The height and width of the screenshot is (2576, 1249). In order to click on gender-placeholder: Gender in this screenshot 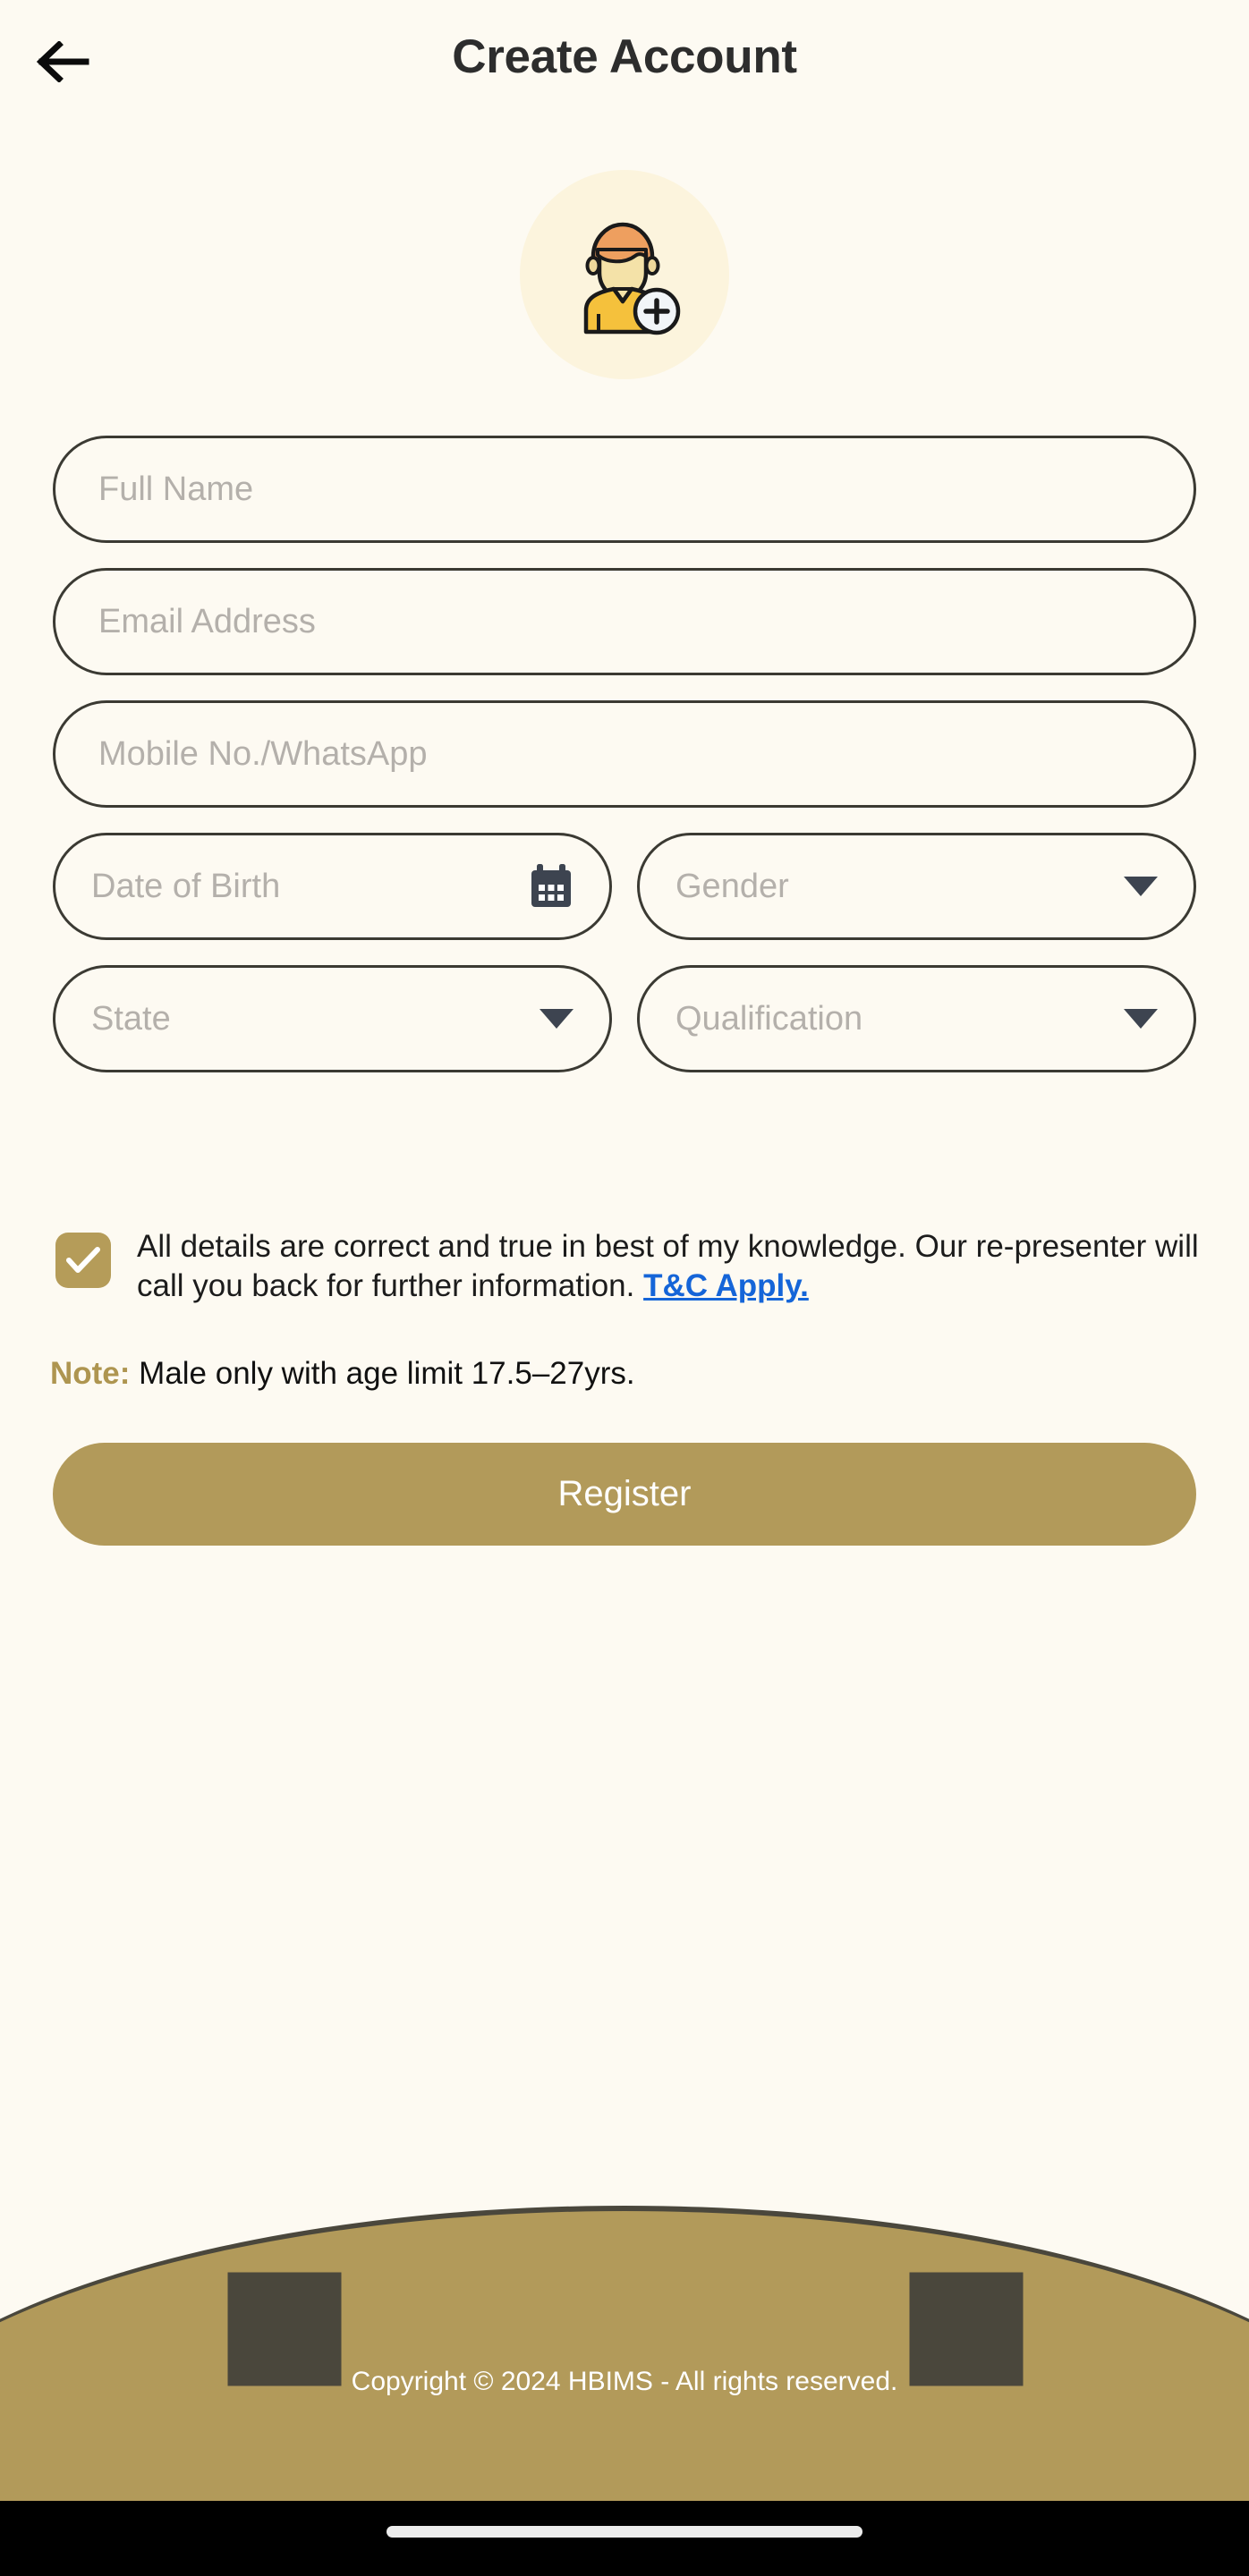, I will do `click(732, 886)`.